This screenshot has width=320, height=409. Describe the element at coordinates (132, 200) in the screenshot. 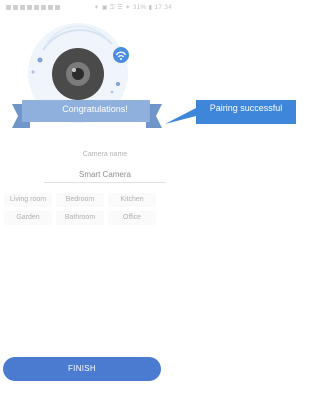

I see `room-option-kitchen: Kitchen` at that location.